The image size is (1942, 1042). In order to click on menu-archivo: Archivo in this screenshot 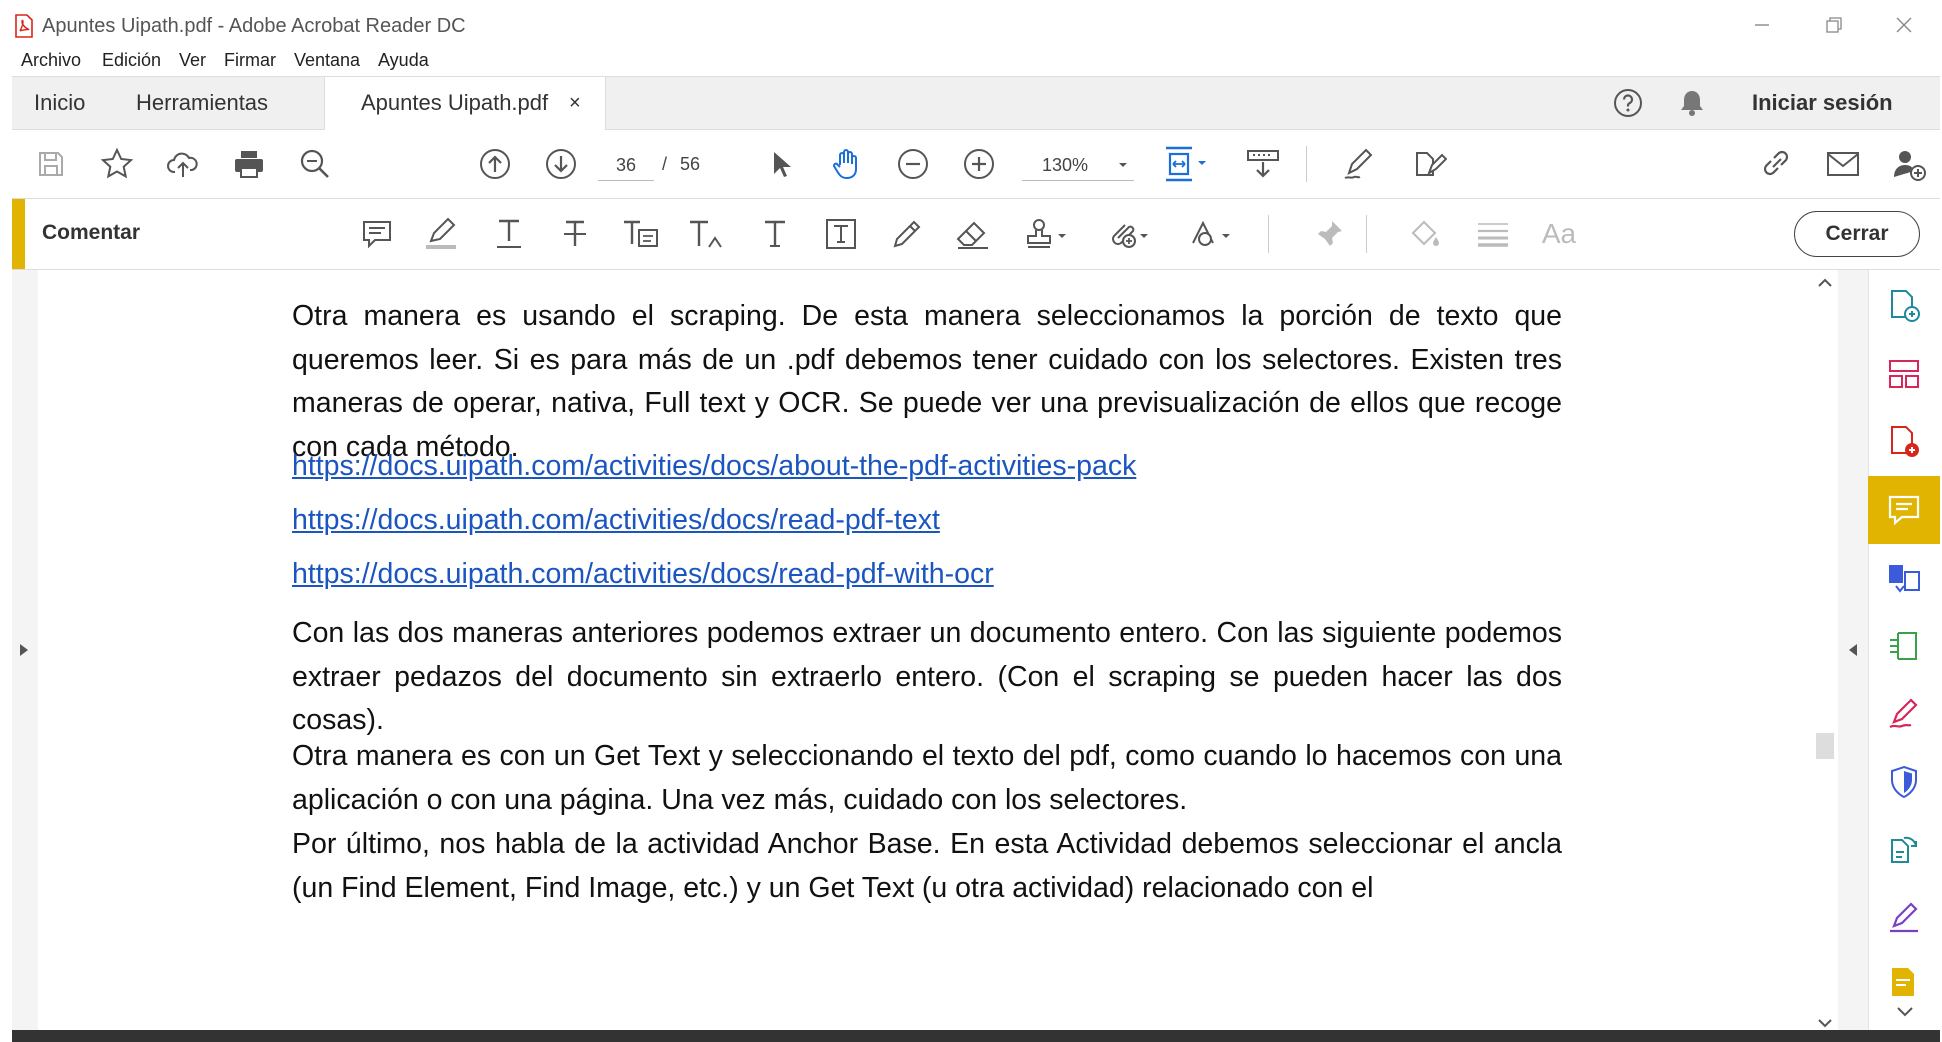, I will do `click(51, 60)`.